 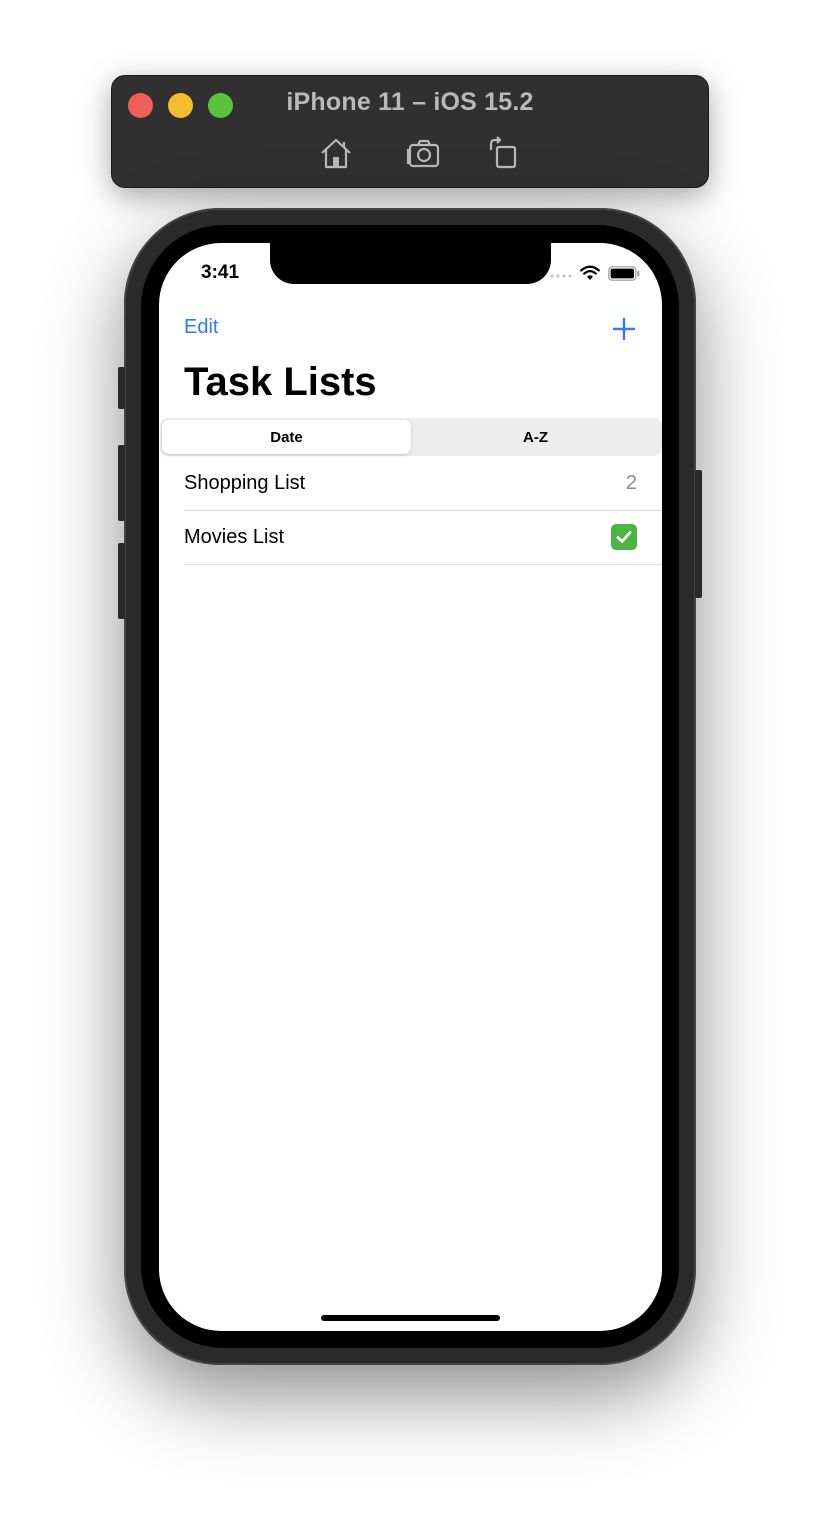 I want to click on volume-down-button, so click(x=121, y=581).